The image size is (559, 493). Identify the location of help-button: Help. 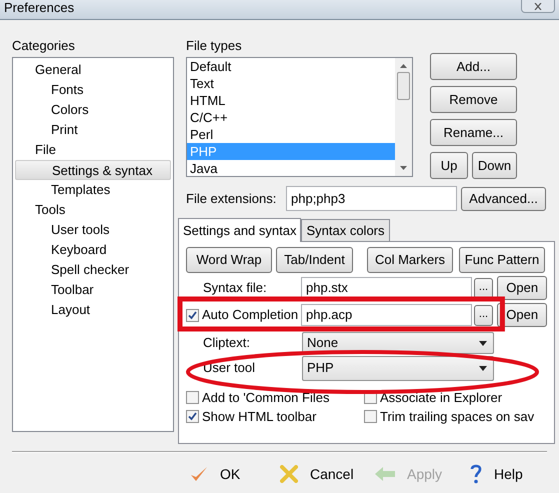
(510, 474).